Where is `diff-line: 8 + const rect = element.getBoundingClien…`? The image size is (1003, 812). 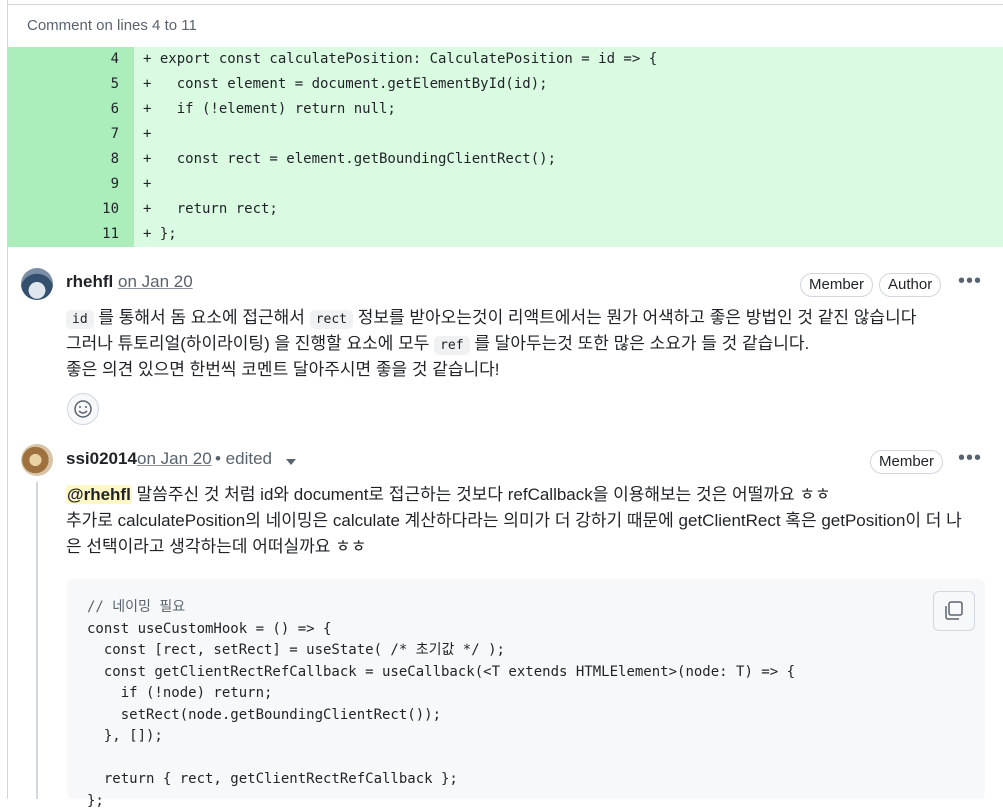
diff-line: 8 + const rect = element.getBoundingClien… is located at coordinates (505, 159).